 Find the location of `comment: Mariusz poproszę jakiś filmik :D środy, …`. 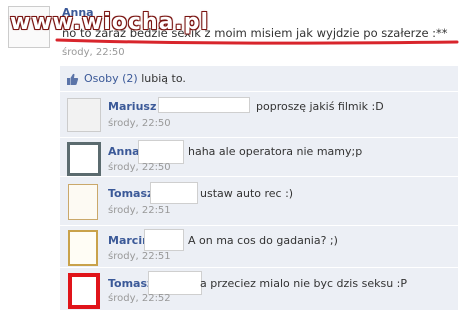

comment: Mariusz poproszę jakiś filmik :D środy, … is located at coordinates (259, 114).